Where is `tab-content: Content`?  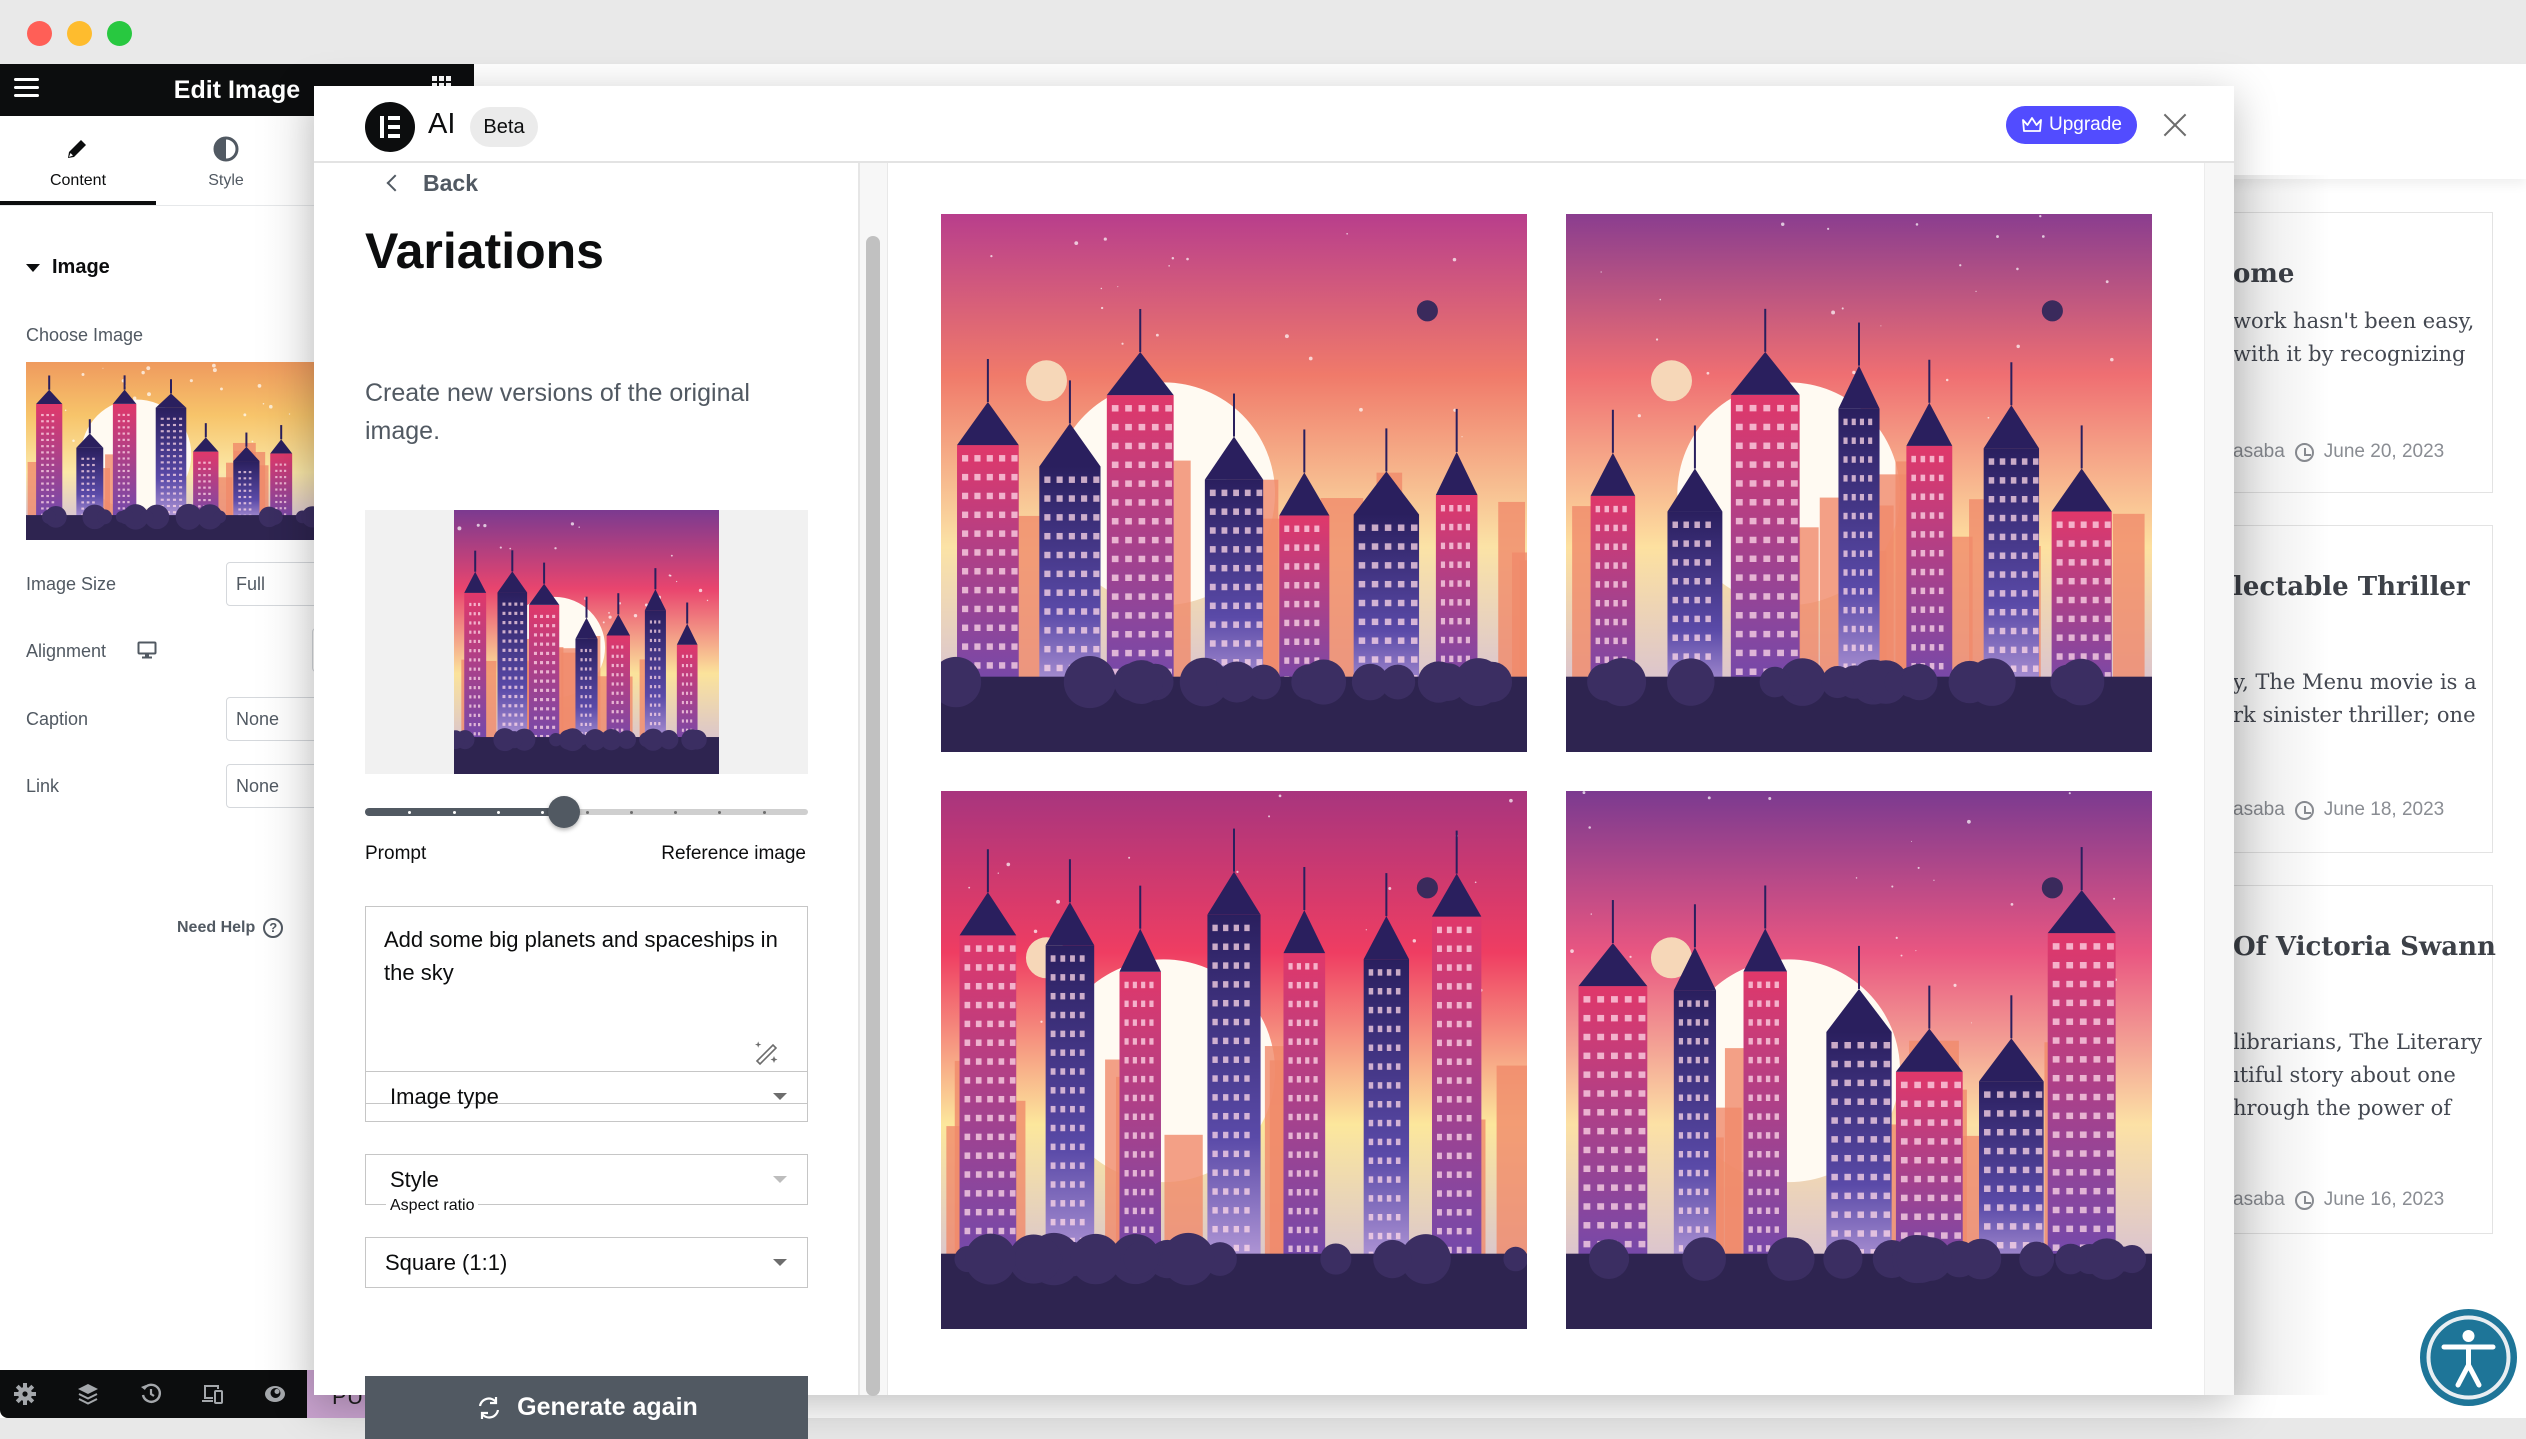
tab-content: Content is located at coordinates (78, 160).